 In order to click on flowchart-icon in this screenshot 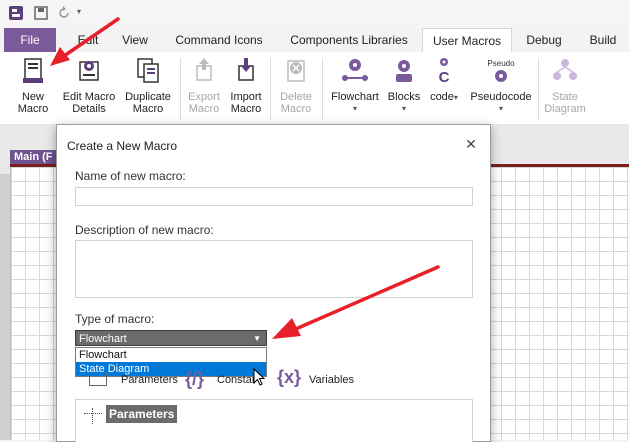, I will do `click(355, 70)`.